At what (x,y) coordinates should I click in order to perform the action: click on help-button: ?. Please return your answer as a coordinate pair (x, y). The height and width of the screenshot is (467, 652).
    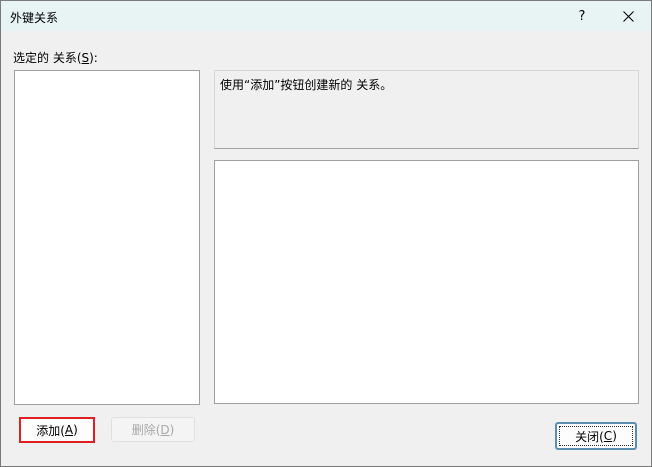
    Looking at the image, I should click on (582, 16).